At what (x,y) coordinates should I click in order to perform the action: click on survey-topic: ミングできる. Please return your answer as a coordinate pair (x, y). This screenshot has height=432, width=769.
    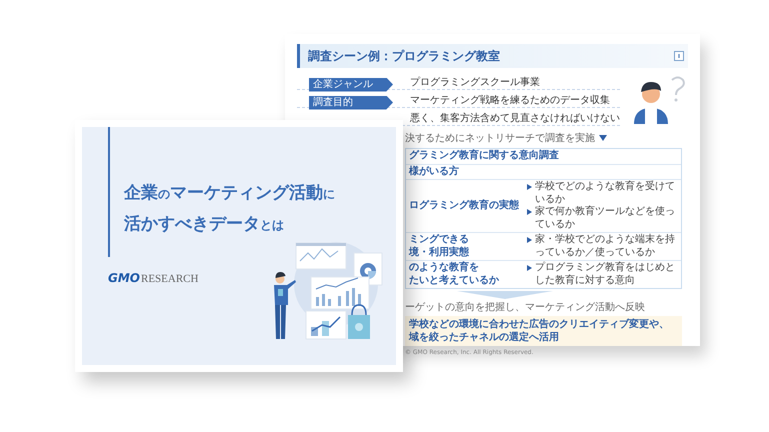
    Looking at the image, I should click on (439, 240).